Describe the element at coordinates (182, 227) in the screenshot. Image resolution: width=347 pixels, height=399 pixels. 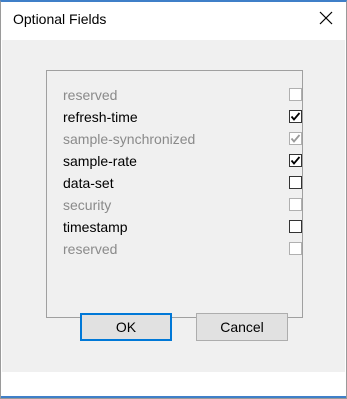
I see `field-row-timestamp: timestamp` at that location.